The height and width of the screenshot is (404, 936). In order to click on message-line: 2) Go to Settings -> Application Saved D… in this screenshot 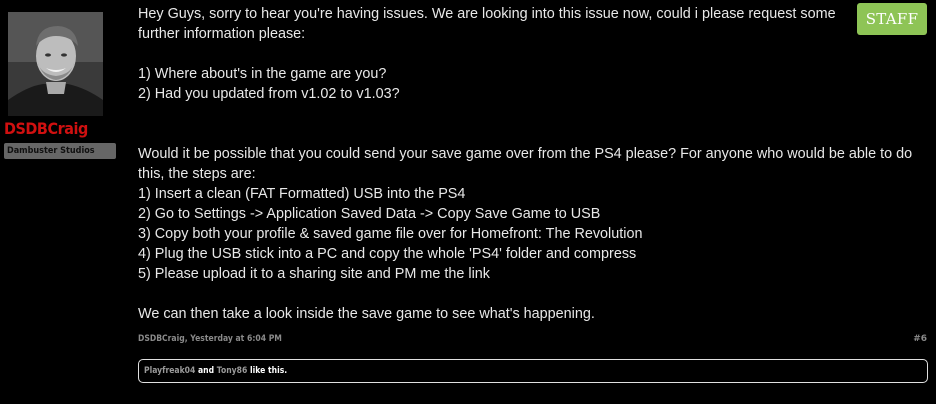, I will do `click(369, 214)`.